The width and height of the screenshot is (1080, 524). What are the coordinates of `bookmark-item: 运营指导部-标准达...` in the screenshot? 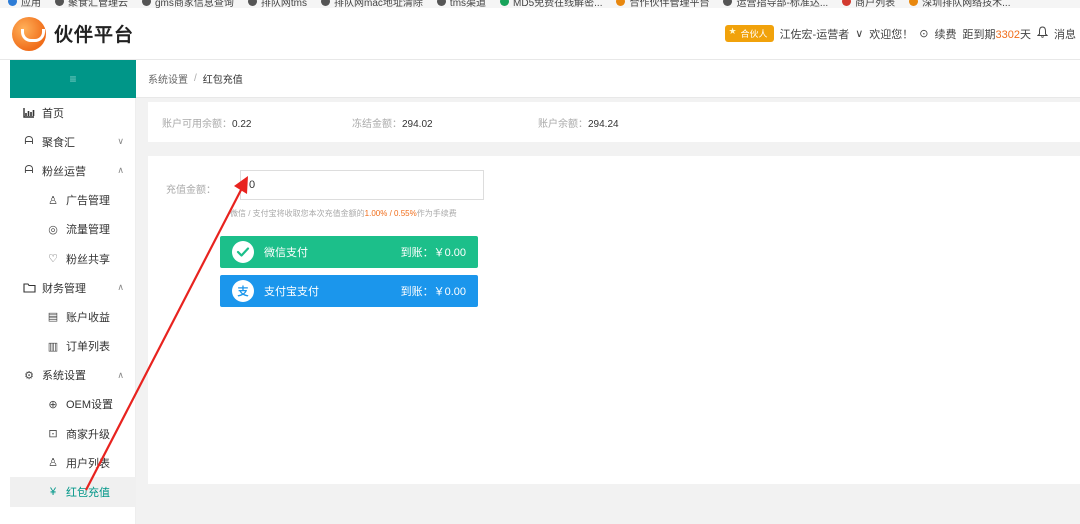 It's located at (775, 4).